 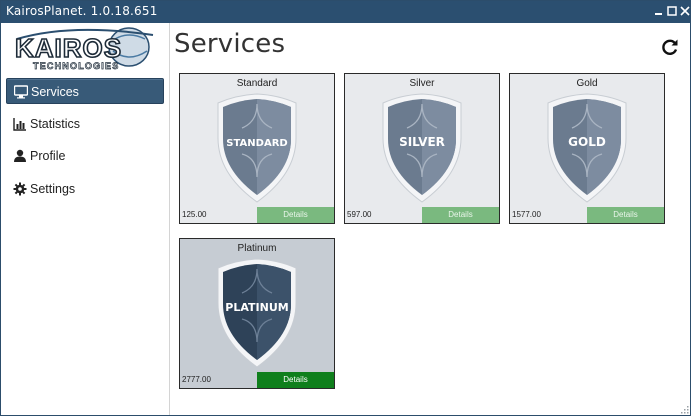 I want to click on maximize-button, so click(x=672, y=11).